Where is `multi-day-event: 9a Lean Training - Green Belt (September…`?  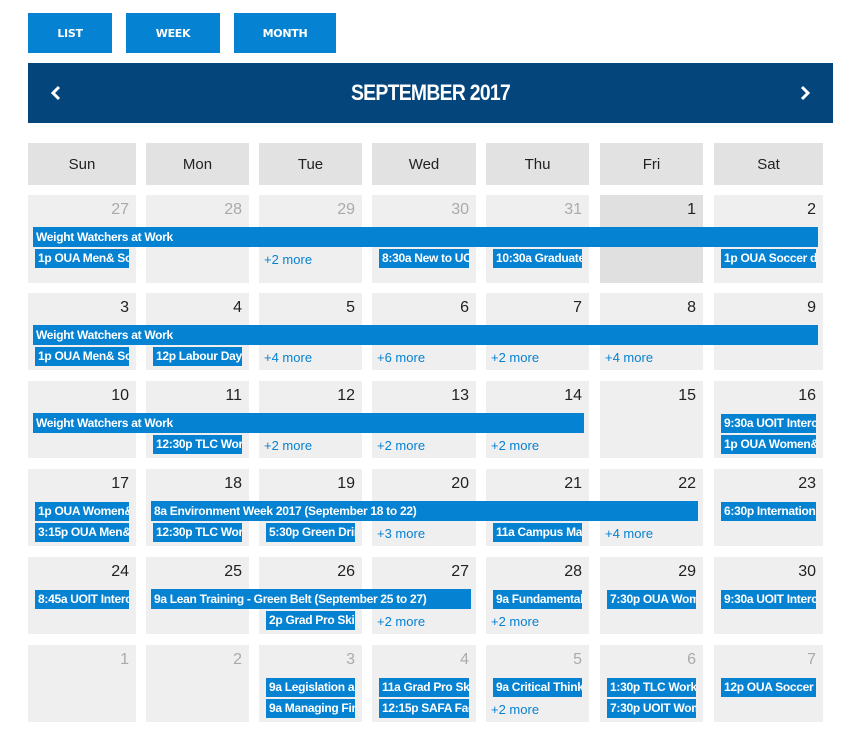 multi-day-event: 9a Lean Training - Green Belt (September… is located at coordinates (311, 599).